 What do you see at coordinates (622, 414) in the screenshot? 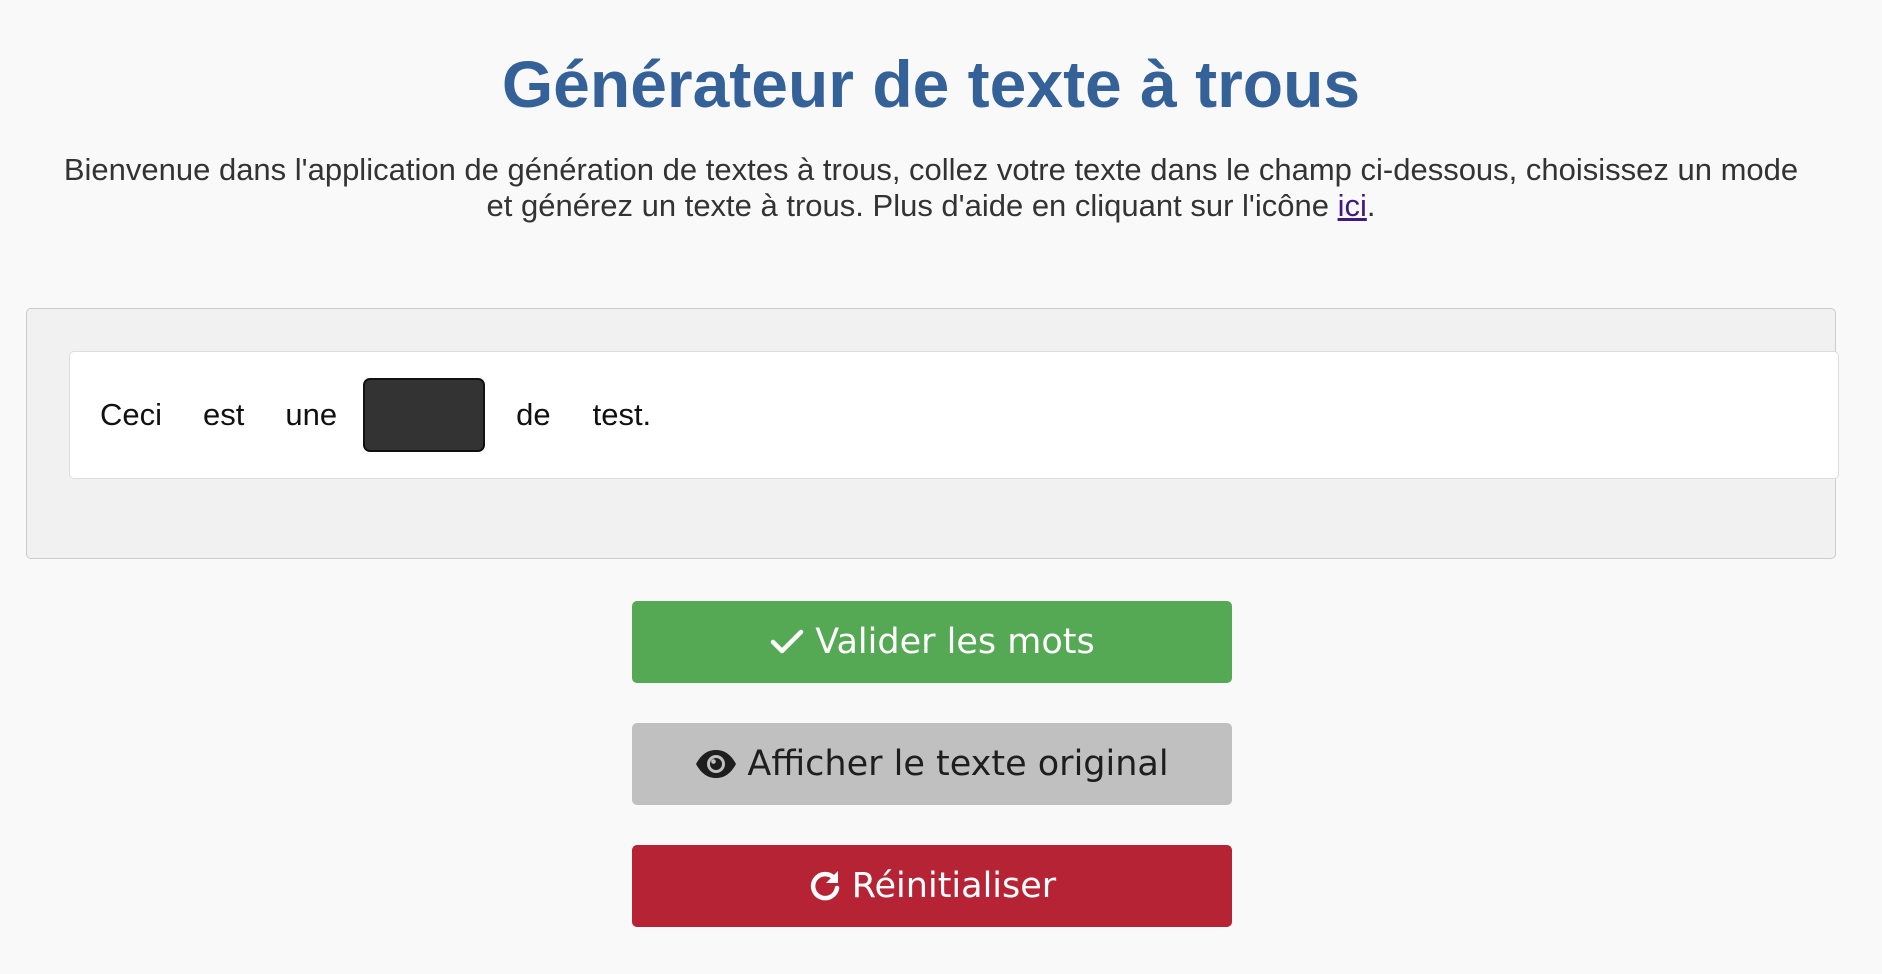
I see `exercise-word: test.` at bounding box center [622, 414].